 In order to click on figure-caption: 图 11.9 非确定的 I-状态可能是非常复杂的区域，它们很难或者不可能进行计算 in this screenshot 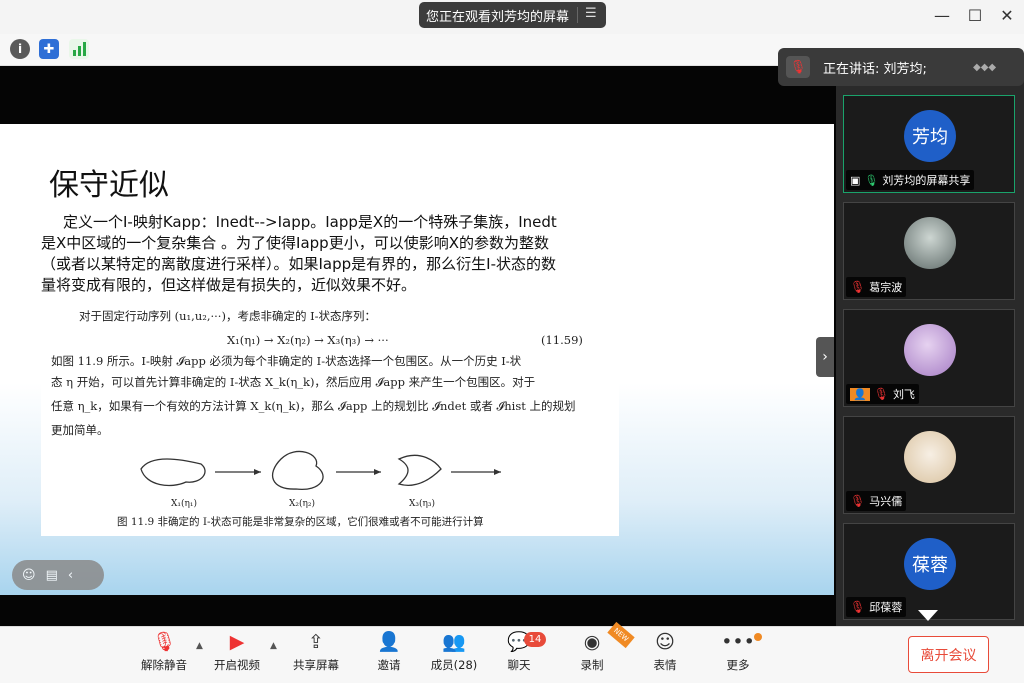, I will do `click(300, 522)`.